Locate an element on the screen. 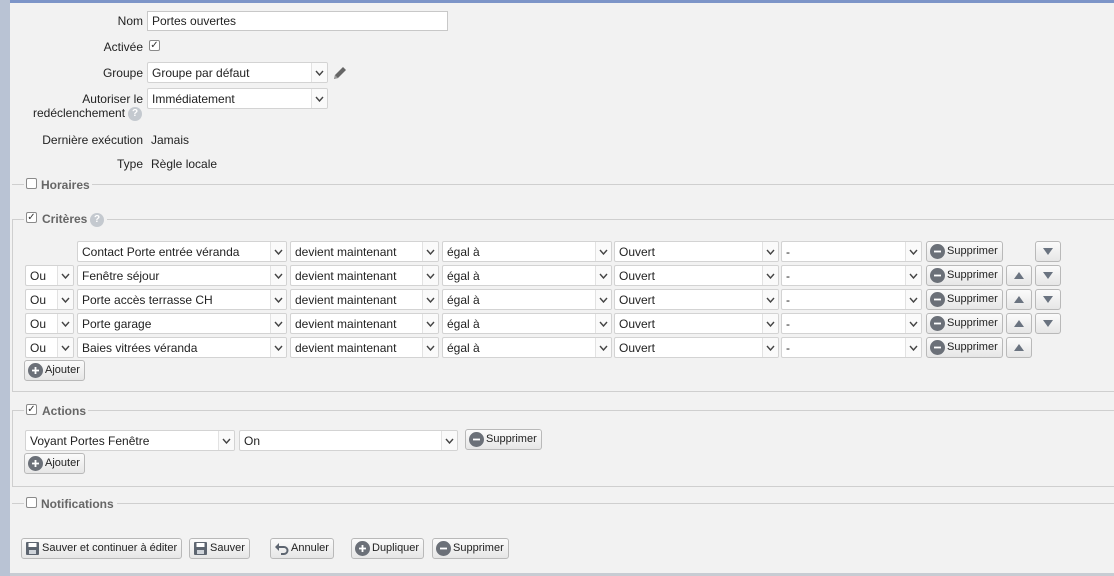  criterion-device-select: Porte garage is located at coordinates (182, 323).